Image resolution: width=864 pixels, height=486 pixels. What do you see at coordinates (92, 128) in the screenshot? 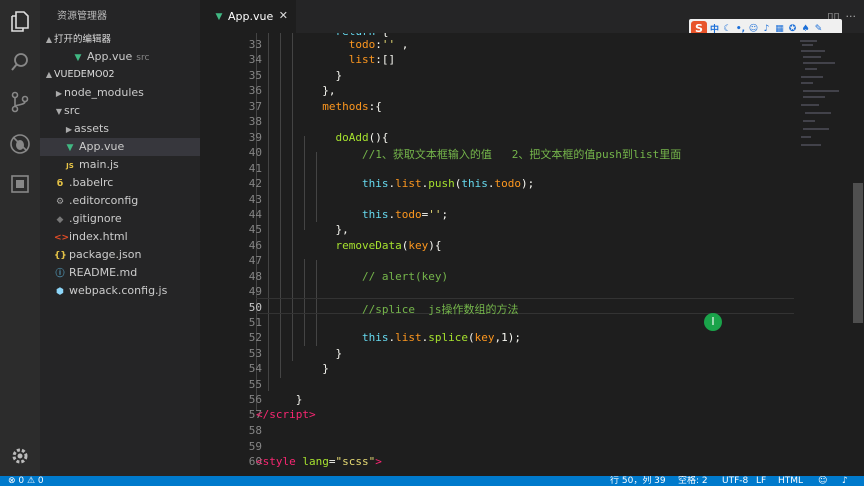
I see `tree-label: assets` at bounding box center [92, 128].